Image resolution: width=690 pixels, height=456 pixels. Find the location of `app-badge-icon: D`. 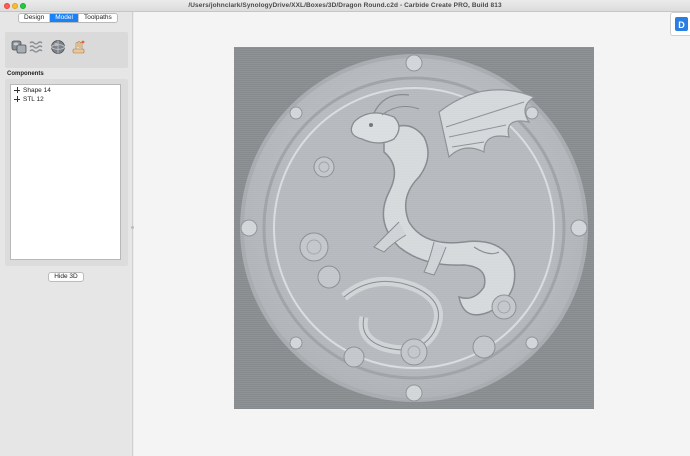

app-badge-icon: D is located at coordinates (681, 24).